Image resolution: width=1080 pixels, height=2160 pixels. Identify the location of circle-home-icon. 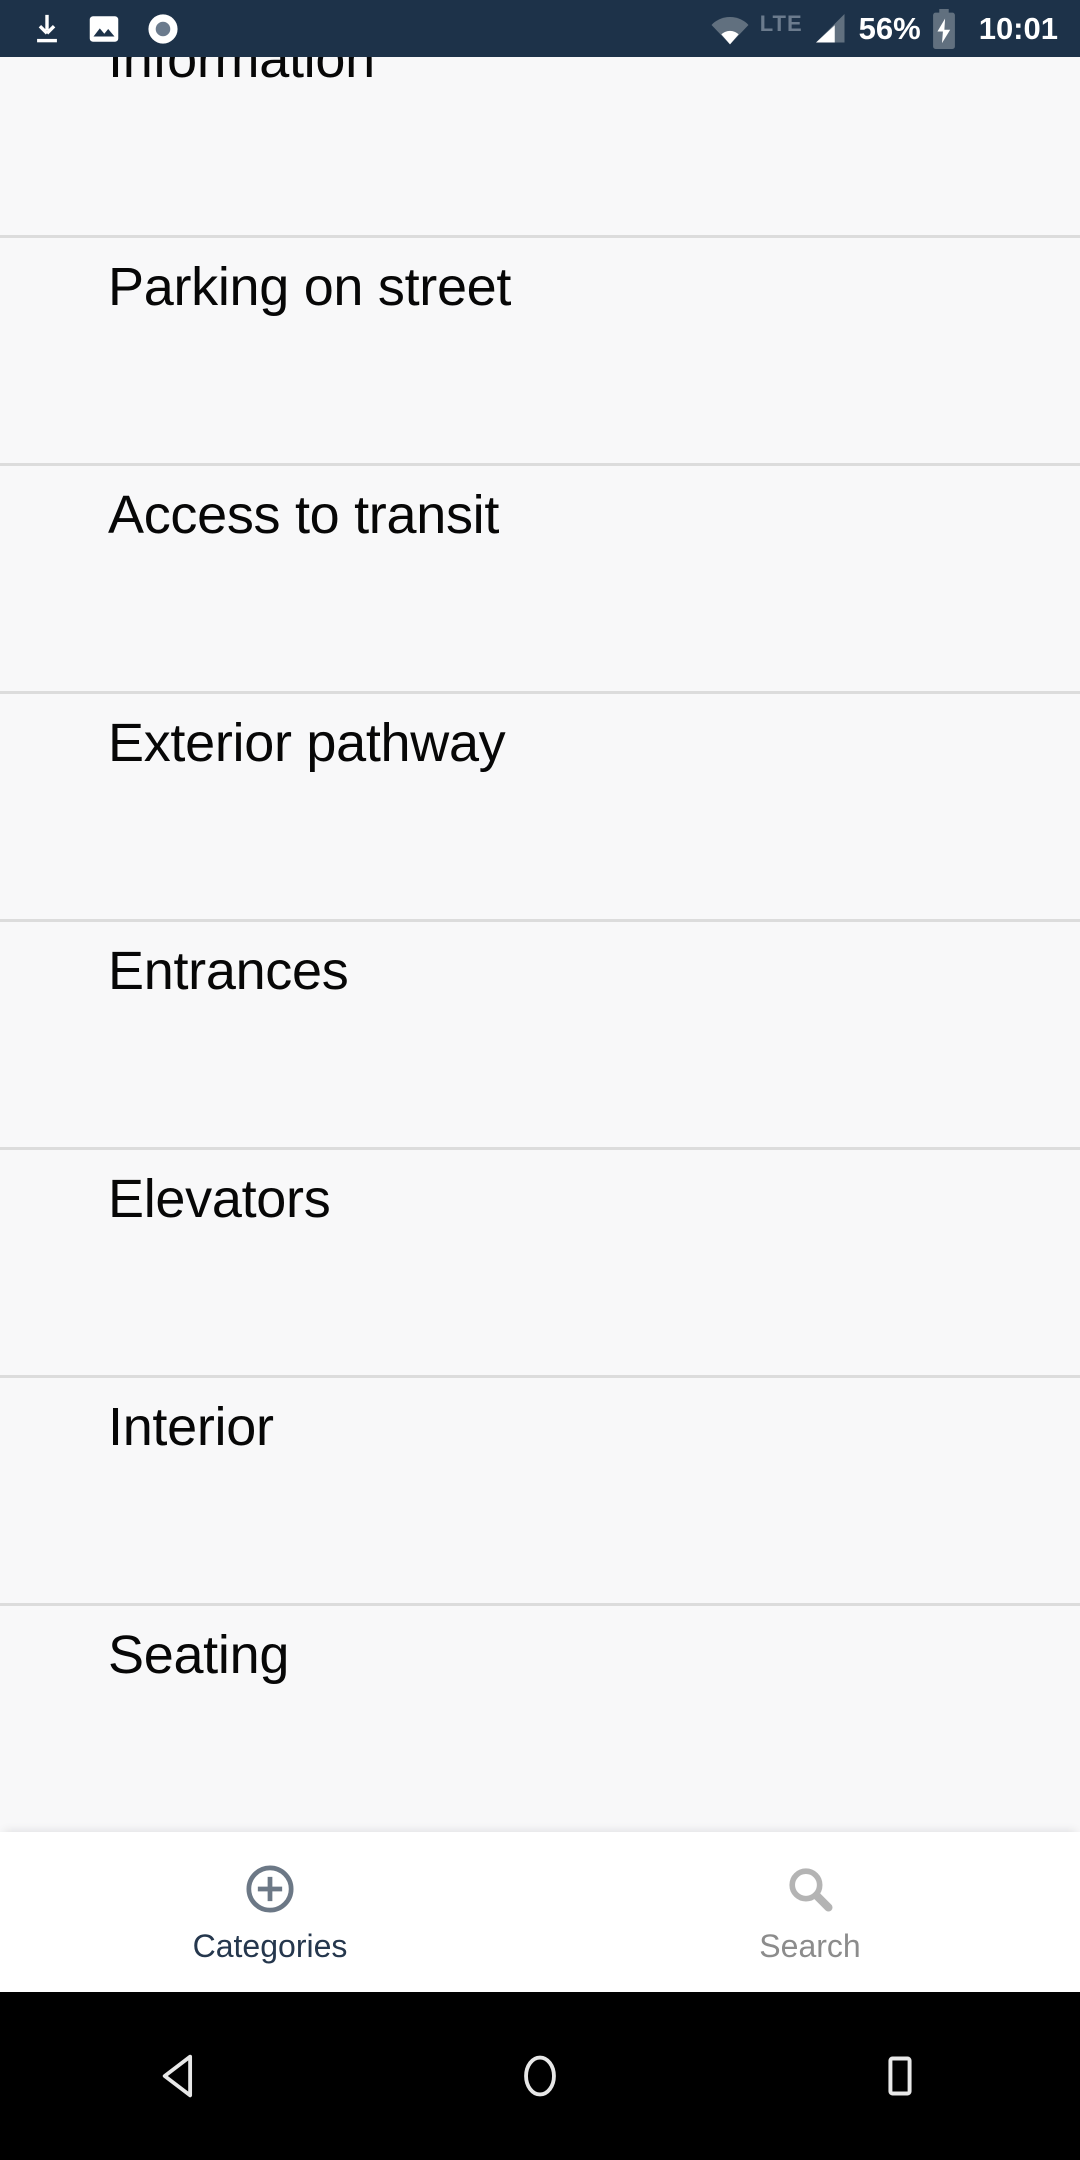
(540, 2076).